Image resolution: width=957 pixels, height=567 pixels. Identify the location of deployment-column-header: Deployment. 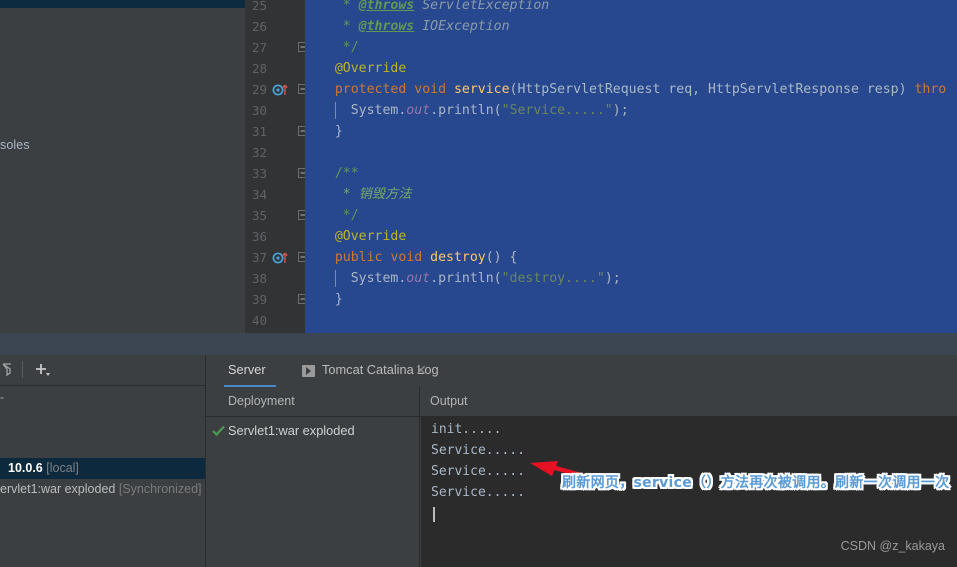
(261, 401).